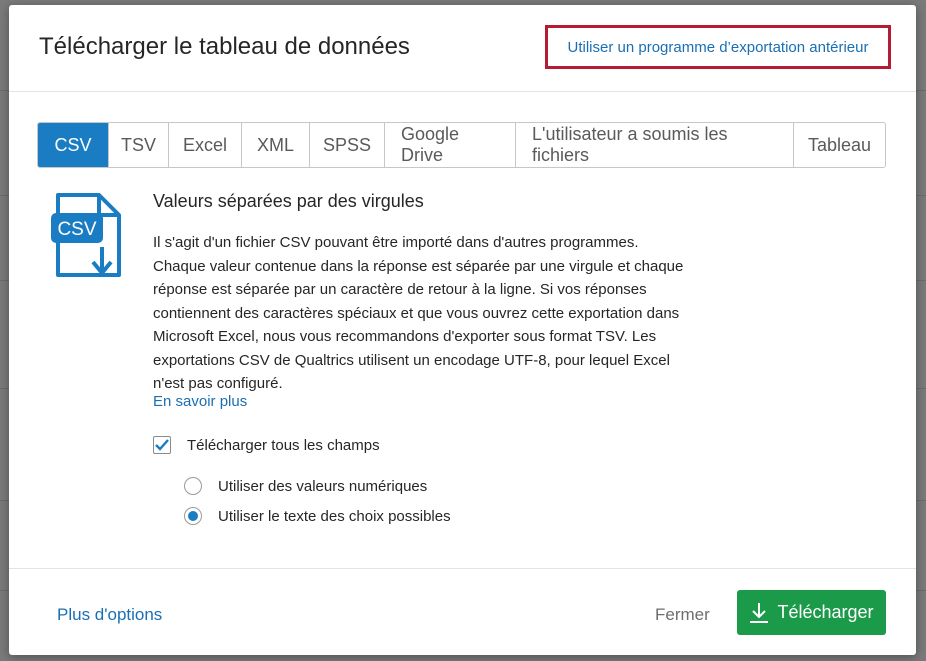 The height and width of the screenshot is (661, 926). What do you see at coordinates (275, 145) in the screenshot?
I see `tab-xml: XML` at bounding box center [275, 145].